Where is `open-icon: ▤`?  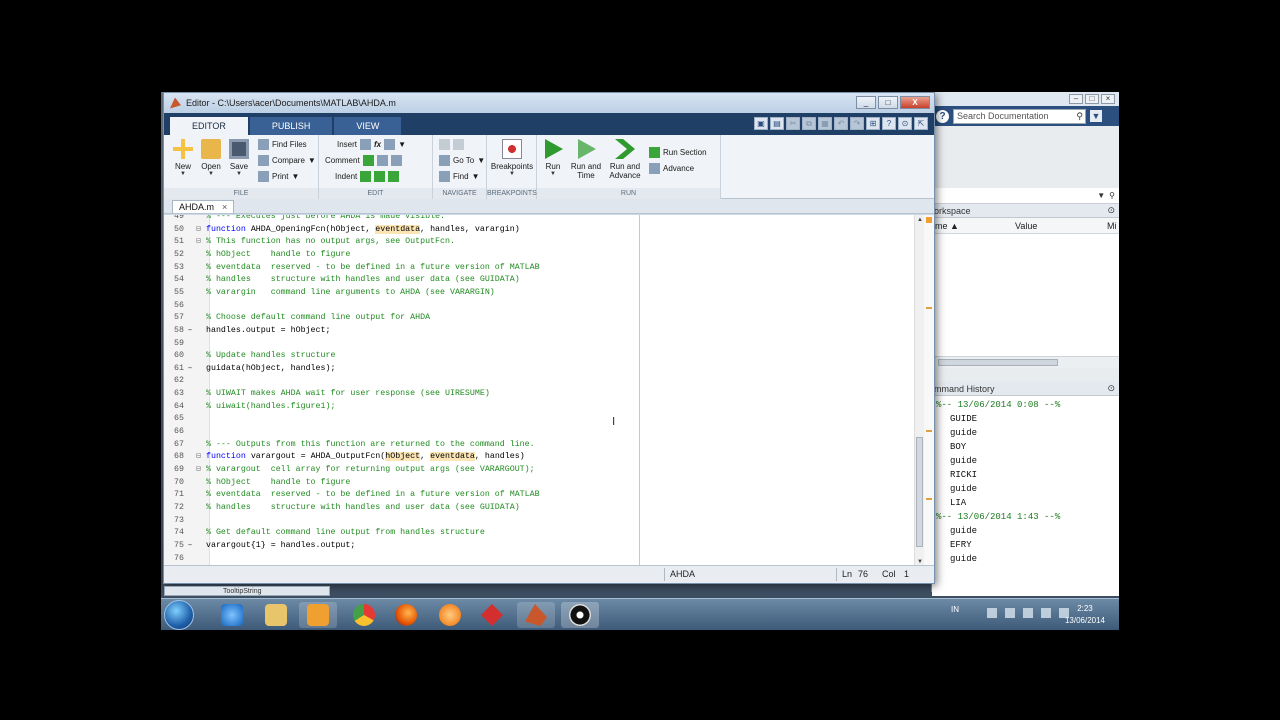 open-icon: ▤ is located at coordinates (777, 123).